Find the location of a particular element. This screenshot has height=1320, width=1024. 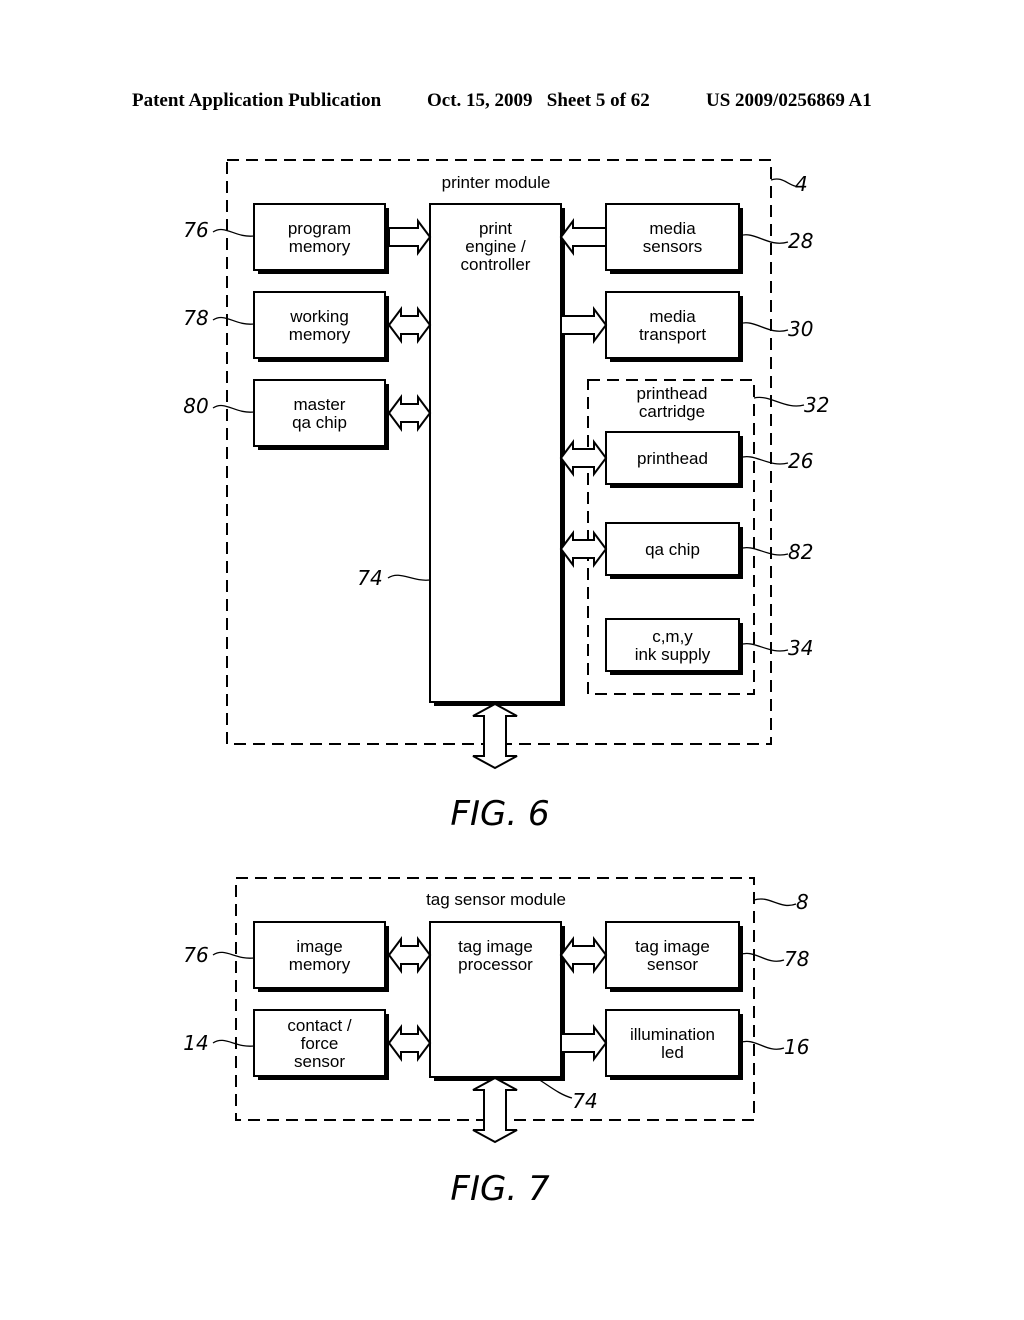

reference-numeral: 82 is located at coordinates (800, 552).